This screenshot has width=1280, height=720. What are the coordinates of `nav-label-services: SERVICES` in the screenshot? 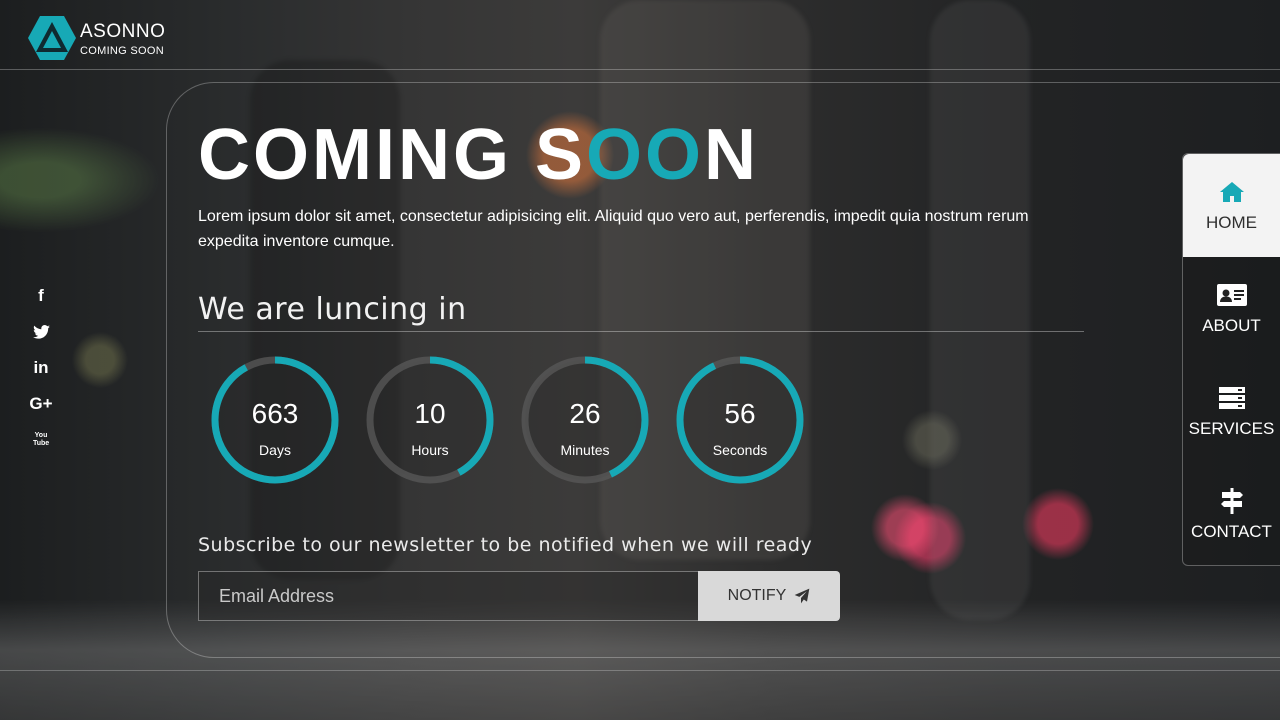 It's located at (1231, 428).